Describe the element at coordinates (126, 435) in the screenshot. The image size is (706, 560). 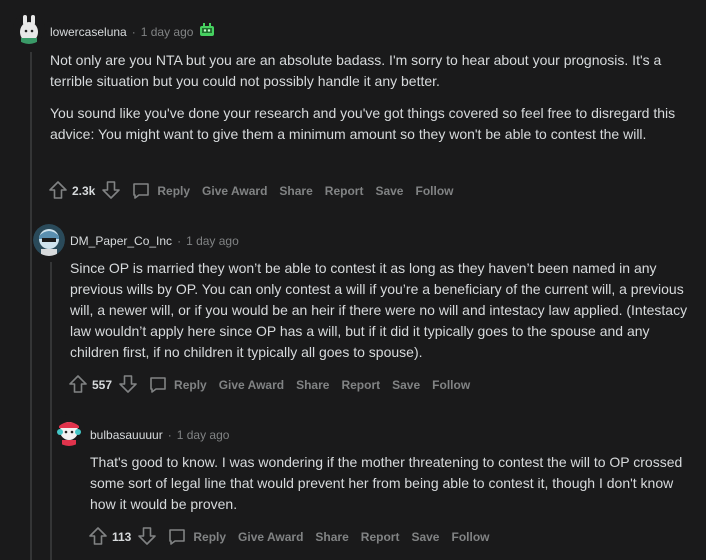
I see `username: bulbasauuuur` at that location.